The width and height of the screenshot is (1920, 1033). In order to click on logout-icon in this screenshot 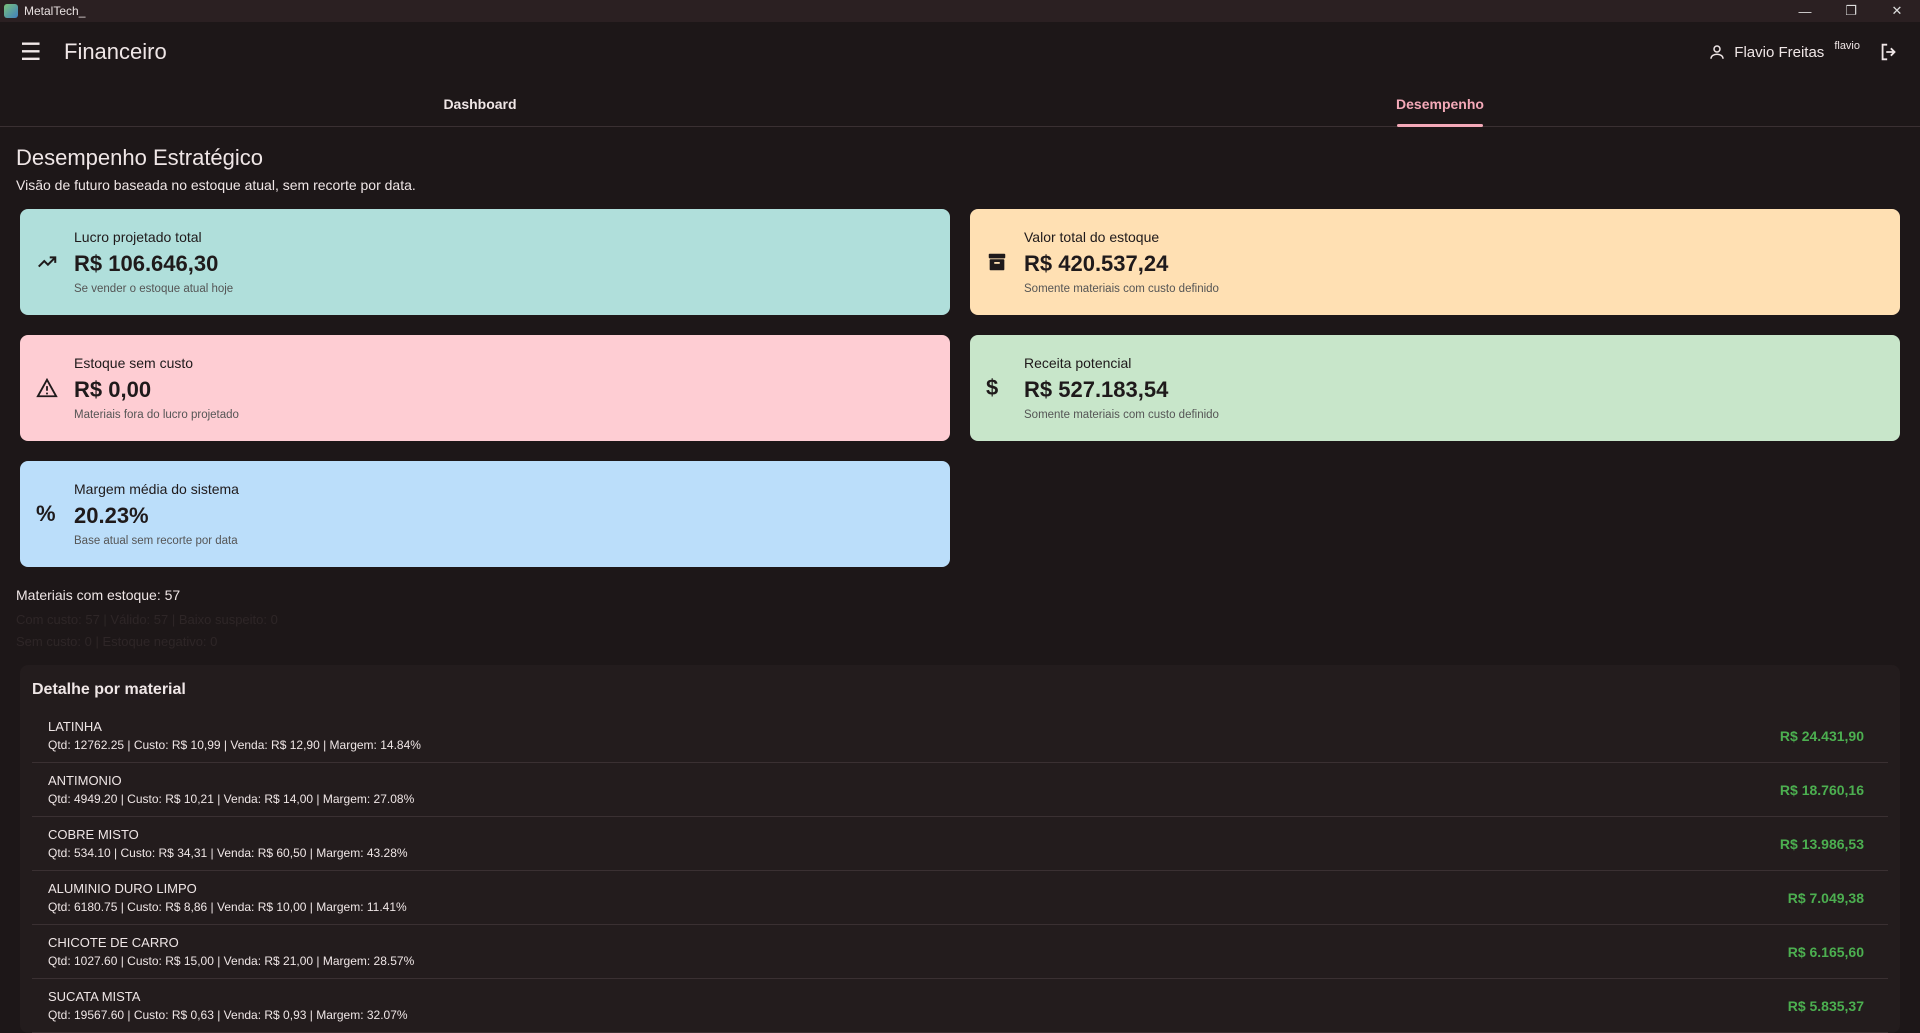, I will do `click(1889, 52)`.